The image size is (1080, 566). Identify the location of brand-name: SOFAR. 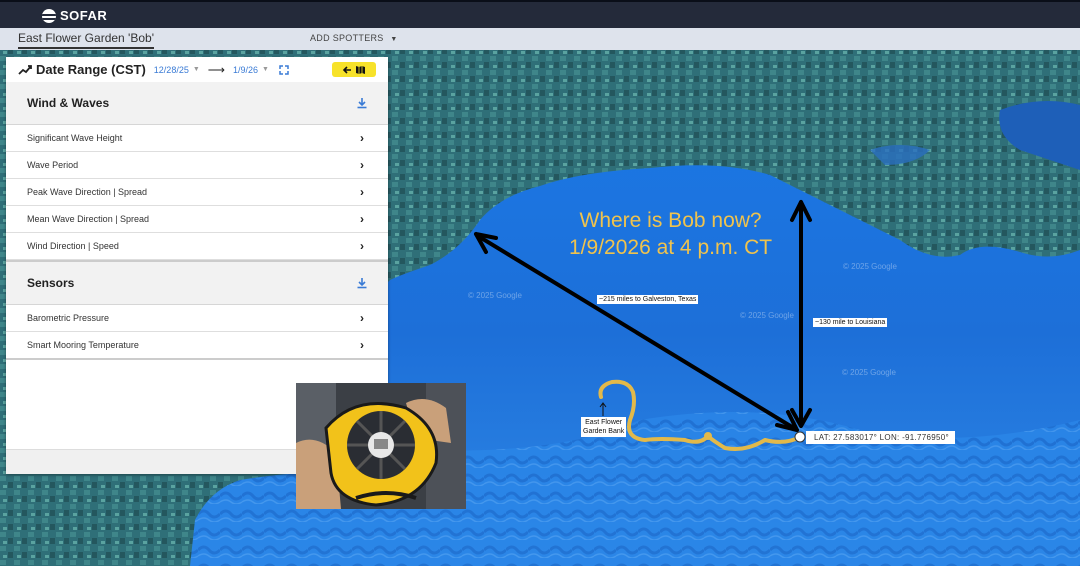
(84, 15).